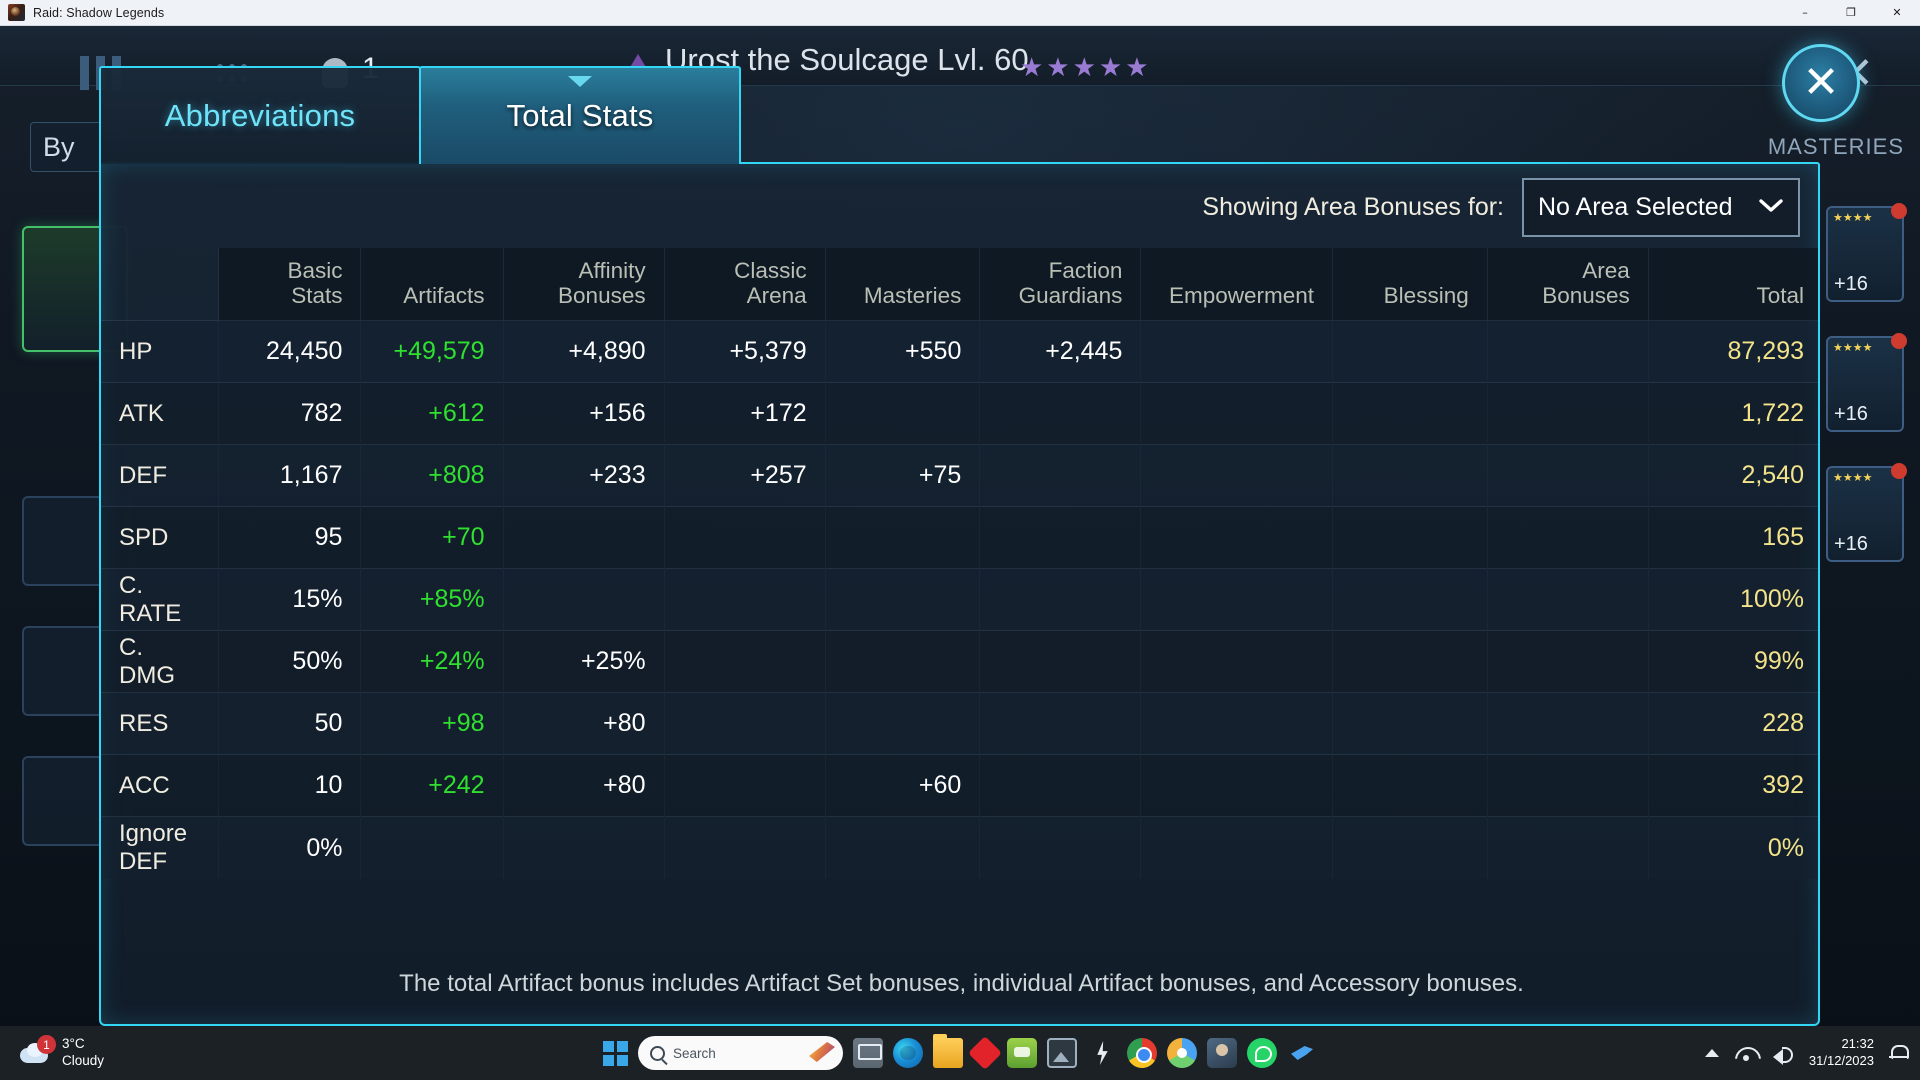  I want to click on cell-artifacts: +70, so click(432, 537).